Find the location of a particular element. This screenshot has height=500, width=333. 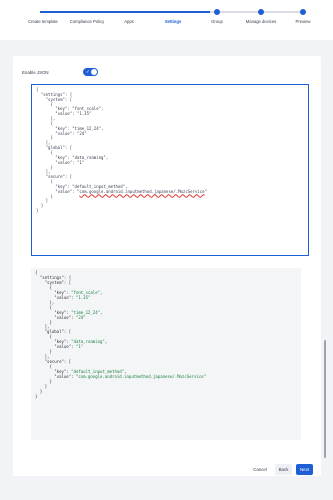

enable-json-toggle: ✓ is located at coordinates (90, 72).